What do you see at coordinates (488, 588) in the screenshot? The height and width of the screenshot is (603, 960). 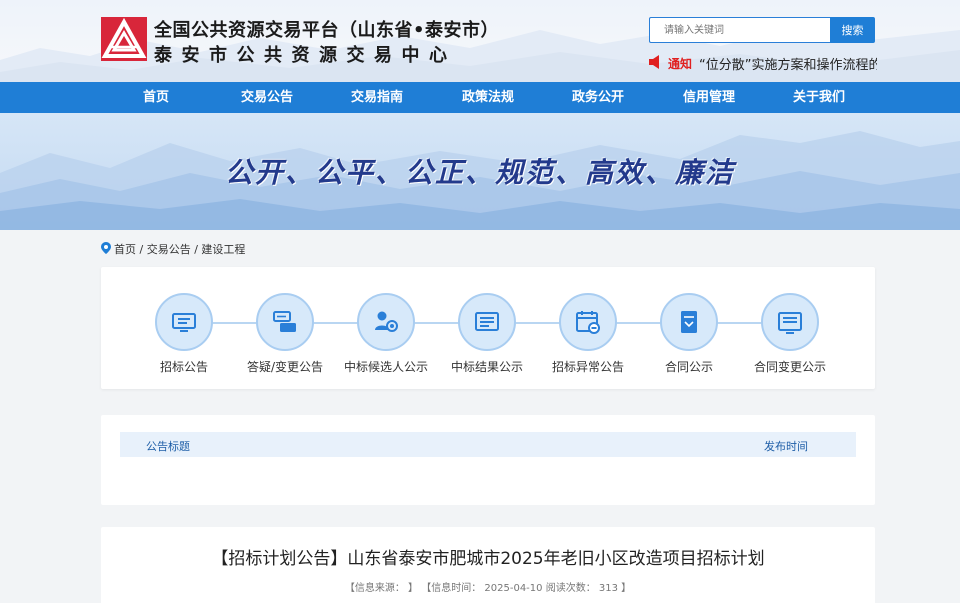 I see `article-meta: 【信息来源： 】 【信息时间： 2025-04-10 阅读次数： 313 】` at bounding box center [488, 588].